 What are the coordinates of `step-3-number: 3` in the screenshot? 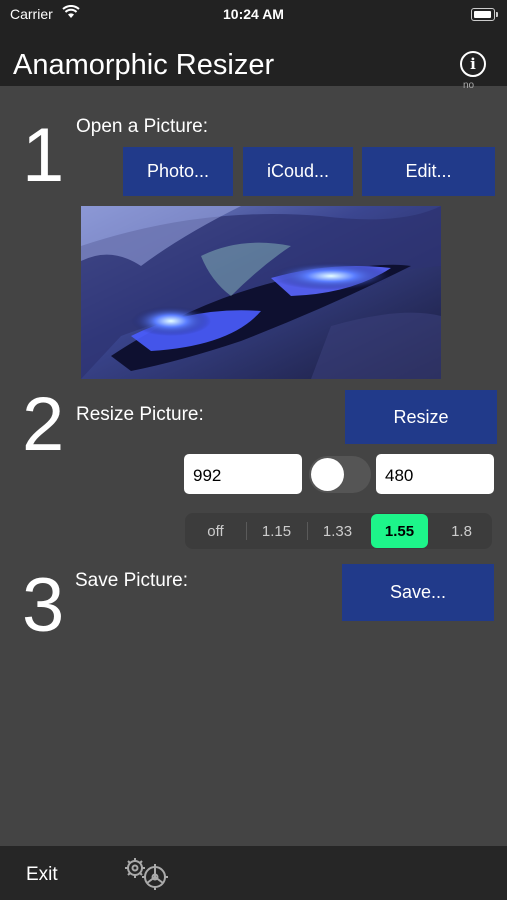 It's located at (43, 605).